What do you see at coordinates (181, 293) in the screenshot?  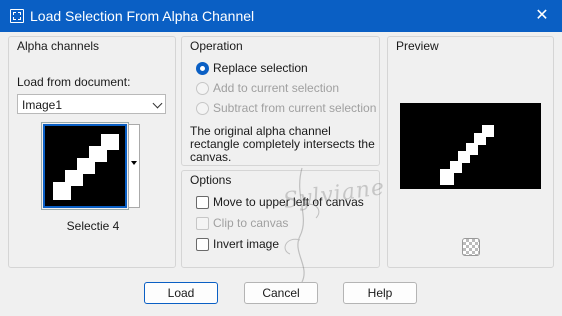 I see `load-button: Load` at bounding box center [181, 293].